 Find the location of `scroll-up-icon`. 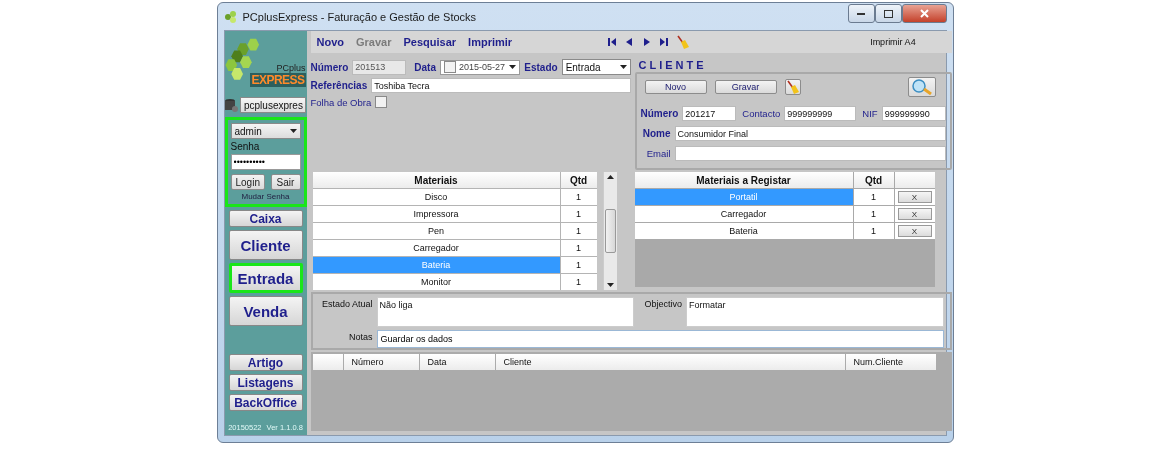

scroll-up-icon is located at coordinates (610, 177).